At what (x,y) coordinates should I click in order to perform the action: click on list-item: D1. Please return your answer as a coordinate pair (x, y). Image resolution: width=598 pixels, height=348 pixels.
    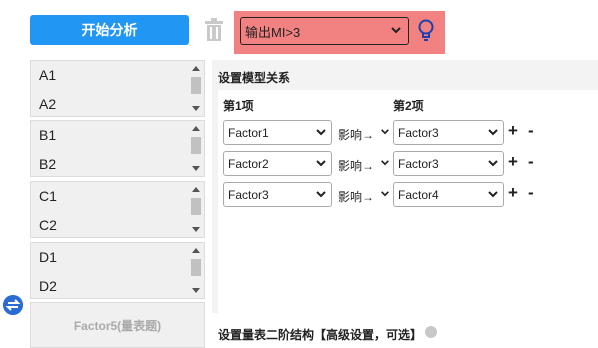
    Looking at the image, I should click on (48, 257).